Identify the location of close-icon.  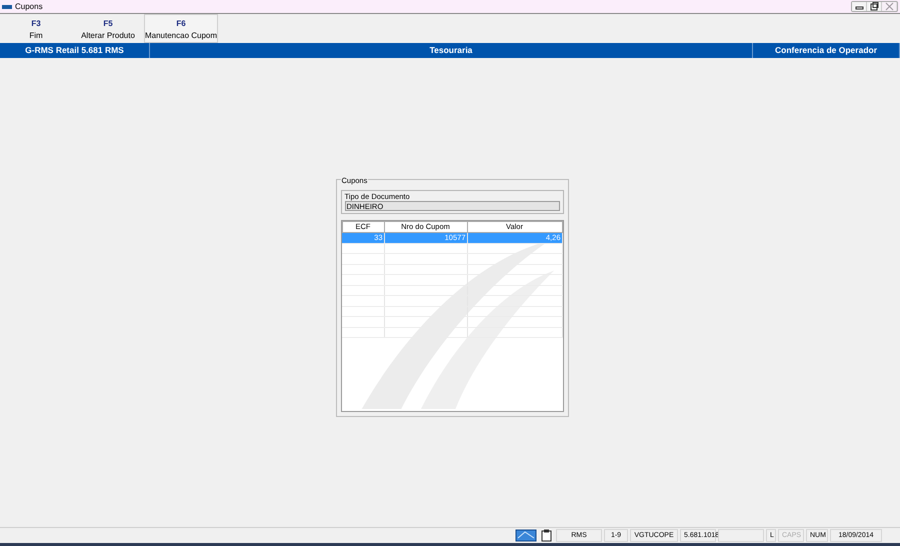
(889, 6).